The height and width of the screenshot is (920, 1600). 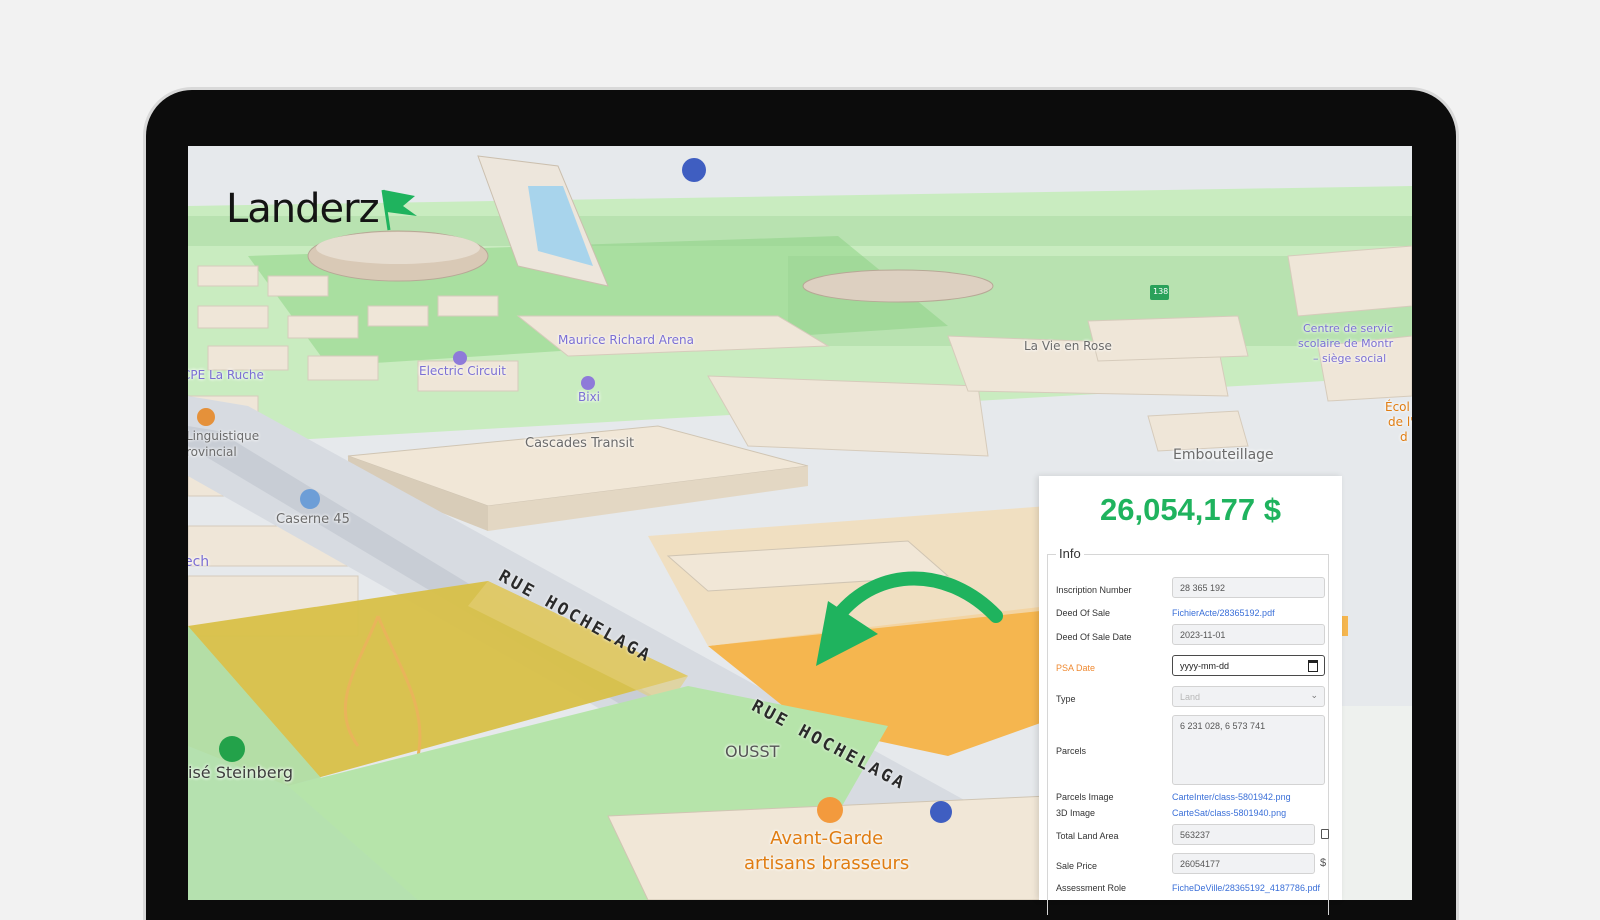 What do you see at coordinates (1397, 407) in the screenshot?
I see `poi-ecole-line1: Écol` at bounding box center [1397, 407].